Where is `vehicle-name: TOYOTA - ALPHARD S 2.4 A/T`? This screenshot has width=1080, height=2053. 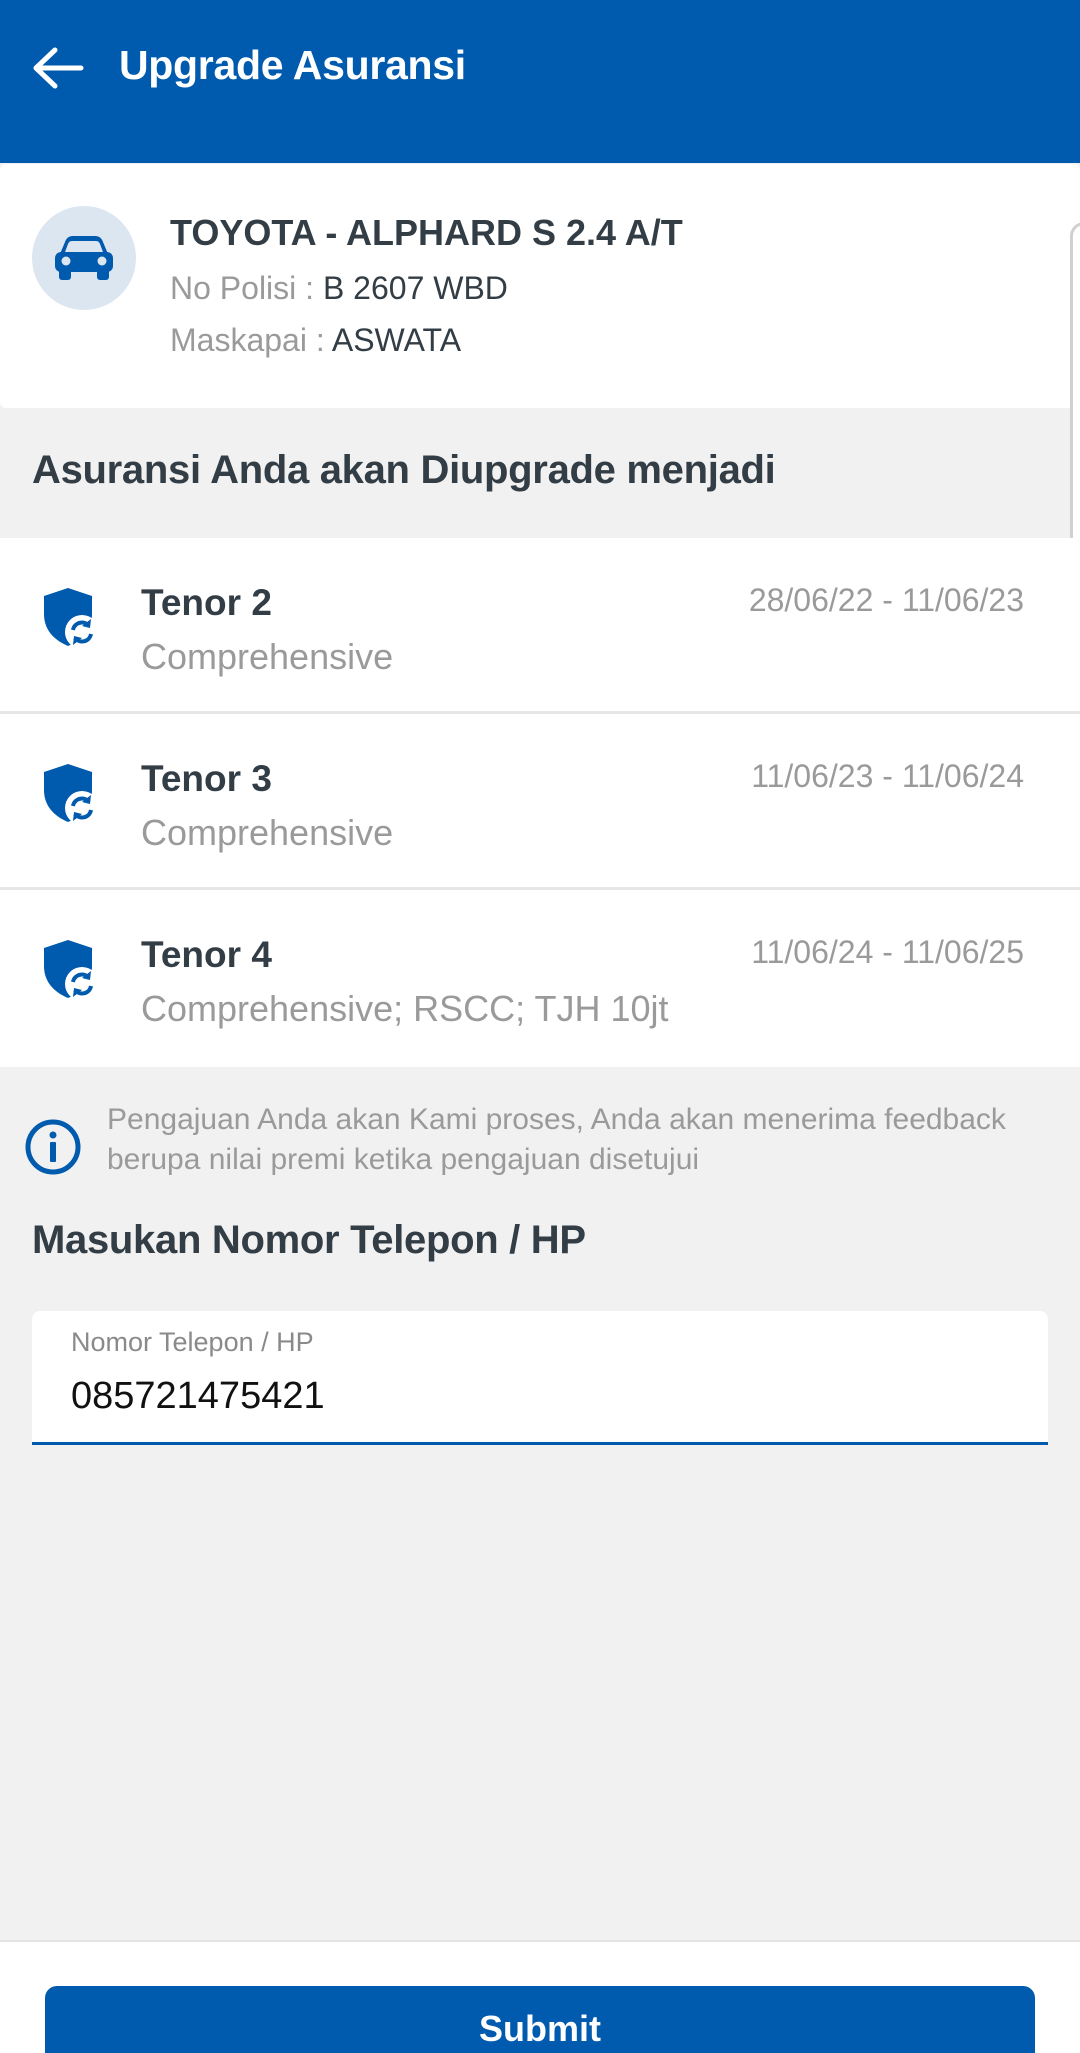 vehicle-name: TOYOTA - ALPHARD S 2.4 A/T is located at coordinates (426, 232).